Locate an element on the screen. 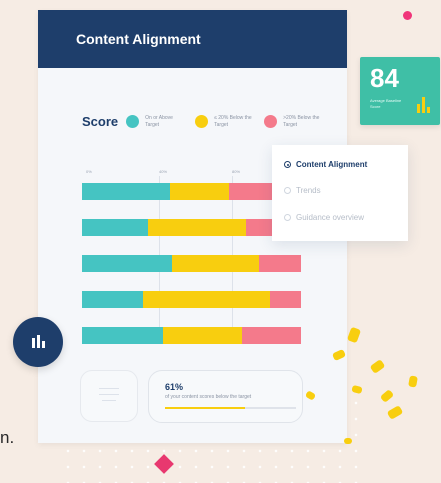 Image resolution: width=441 pixels, height=483 pixels. legend-item-above-20: >20% Below the Target is located at coordinates (294, 122).